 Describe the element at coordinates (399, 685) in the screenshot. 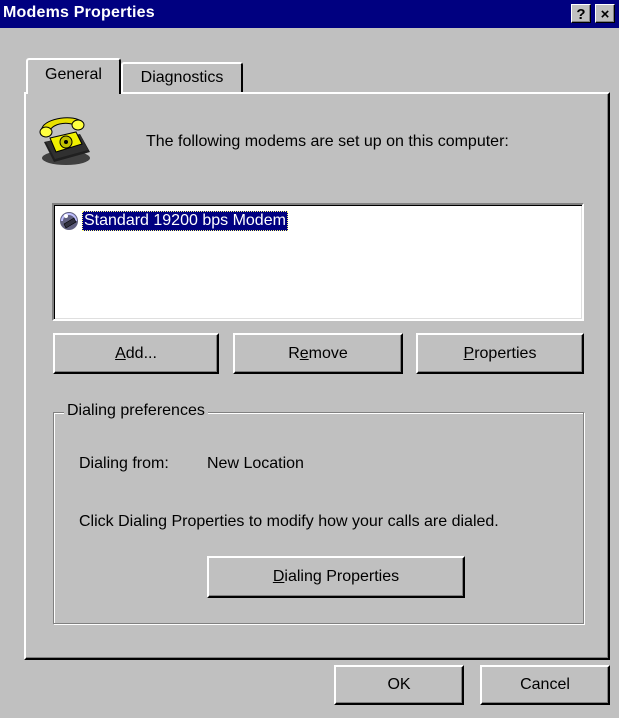

I see `ok-button: OK` at that location.